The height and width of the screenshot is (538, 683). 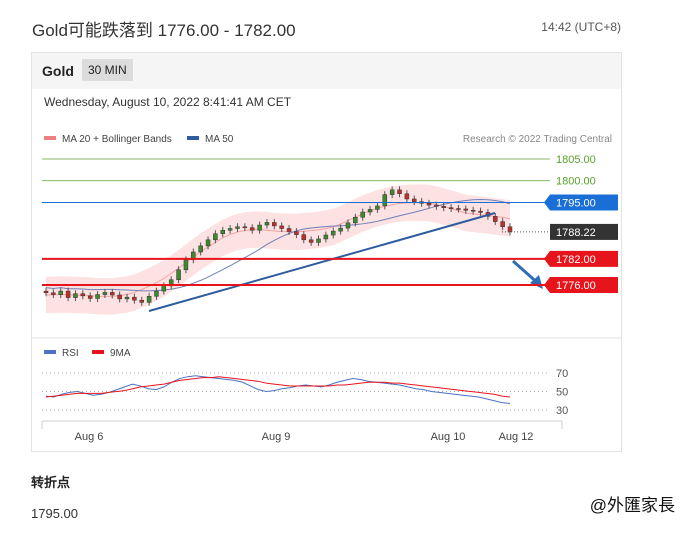 I want to click on legend-rsi-label: RSI, so click(x=70, y=353).